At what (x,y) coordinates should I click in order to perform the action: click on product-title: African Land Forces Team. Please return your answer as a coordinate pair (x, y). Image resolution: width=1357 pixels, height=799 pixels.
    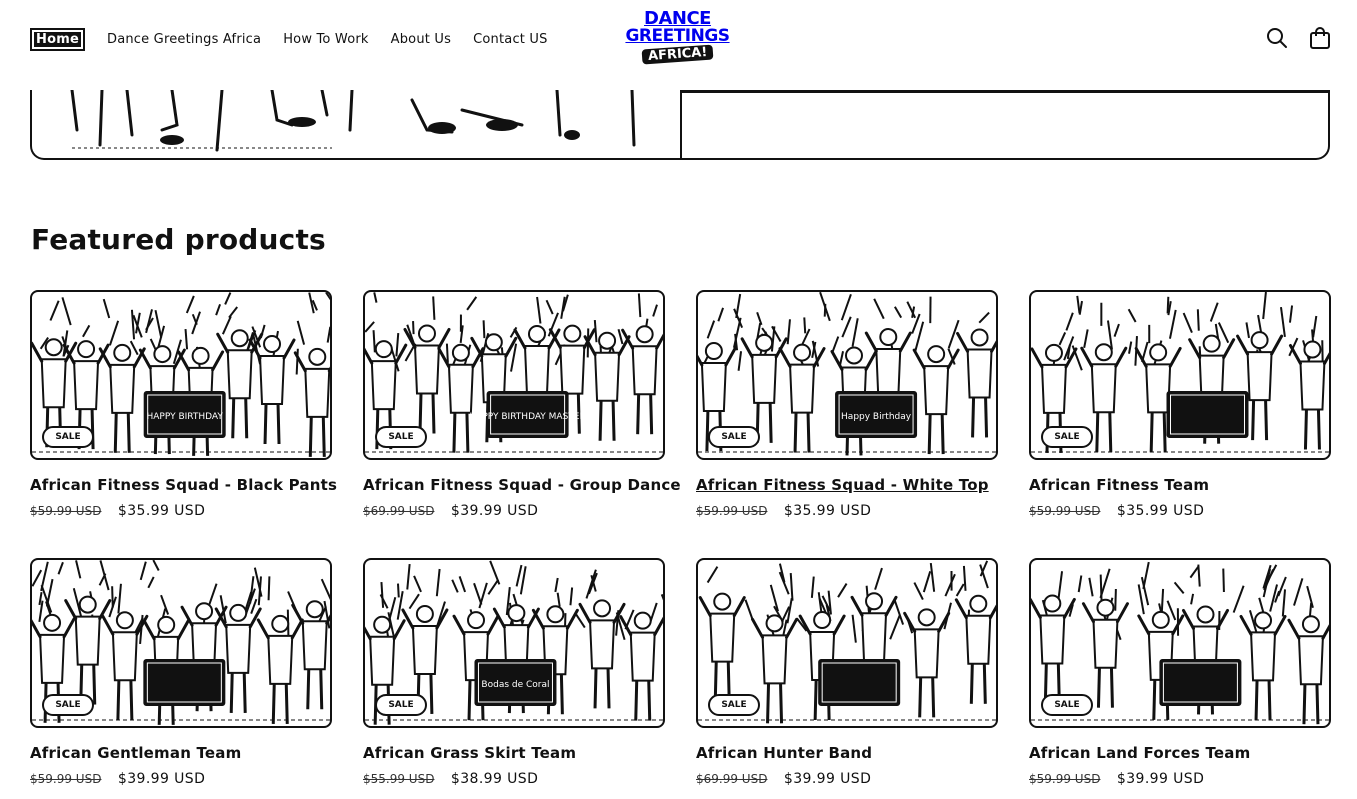
    Looking at the image, I should click on (1180, 753).